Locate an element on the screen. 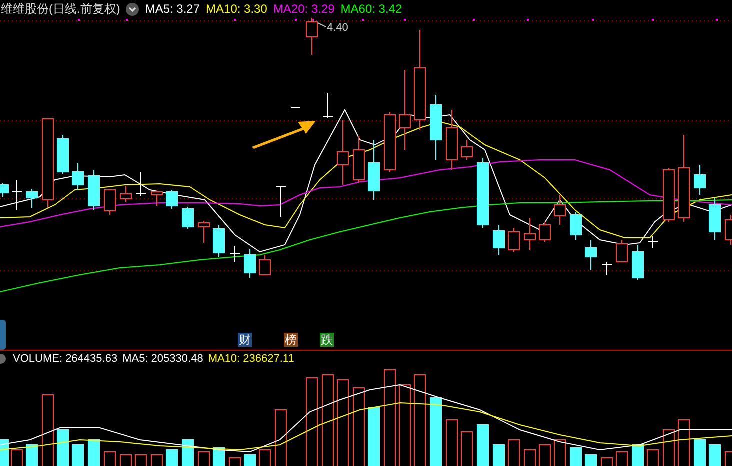 This screenshot has height=466, width=732. indicator-value: MA20: 3.29 is located at coordinates (304, 9).